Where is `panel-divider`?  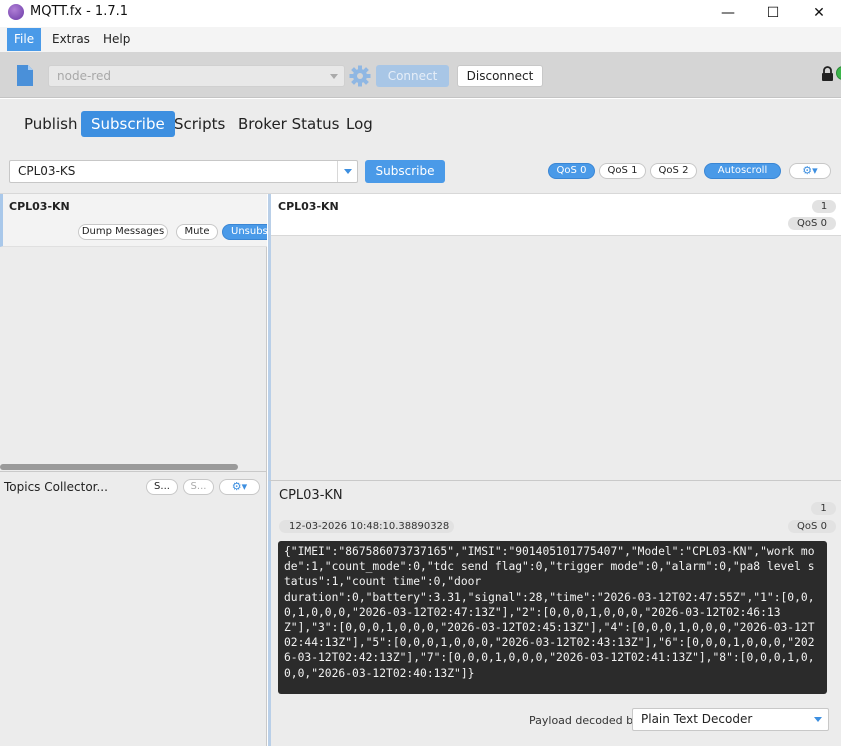 panel-divider is located at coordinates (133, 471).